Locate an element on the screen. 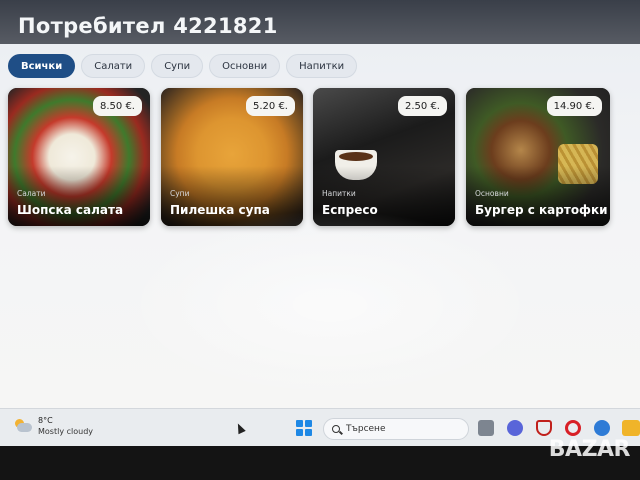 The height and width of the screenshot is (480, 640). opera-icon is located at coordinates (573, 428).